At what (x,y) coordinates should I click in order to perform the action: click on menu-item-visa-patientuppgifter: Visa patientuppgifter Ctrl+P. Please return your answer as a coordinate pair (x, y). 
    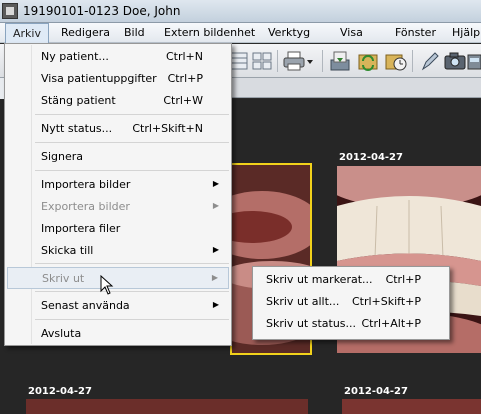
    Looking at the image, I should click on (118, 79).